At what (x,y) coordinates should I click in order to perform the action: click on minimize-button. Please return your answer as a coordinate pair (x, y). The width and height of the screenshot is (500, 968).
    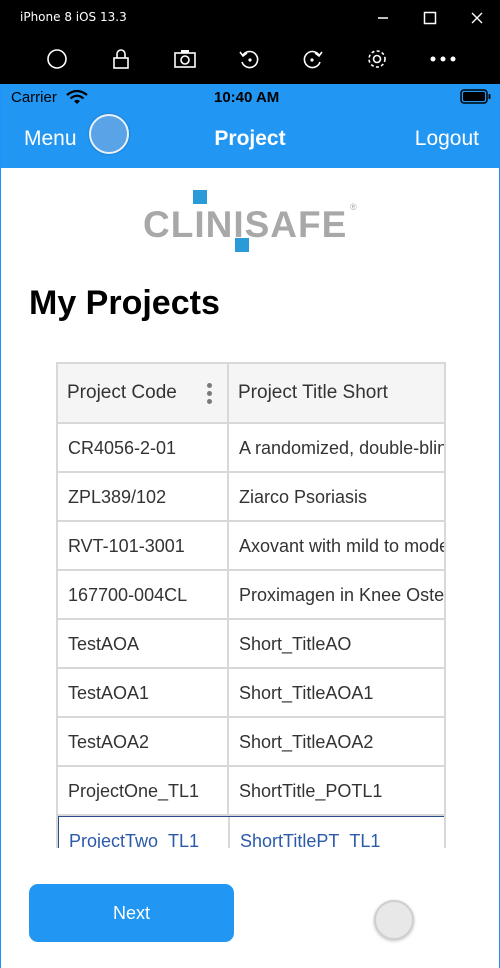
    Looking at the image, I should click on (383, 18).